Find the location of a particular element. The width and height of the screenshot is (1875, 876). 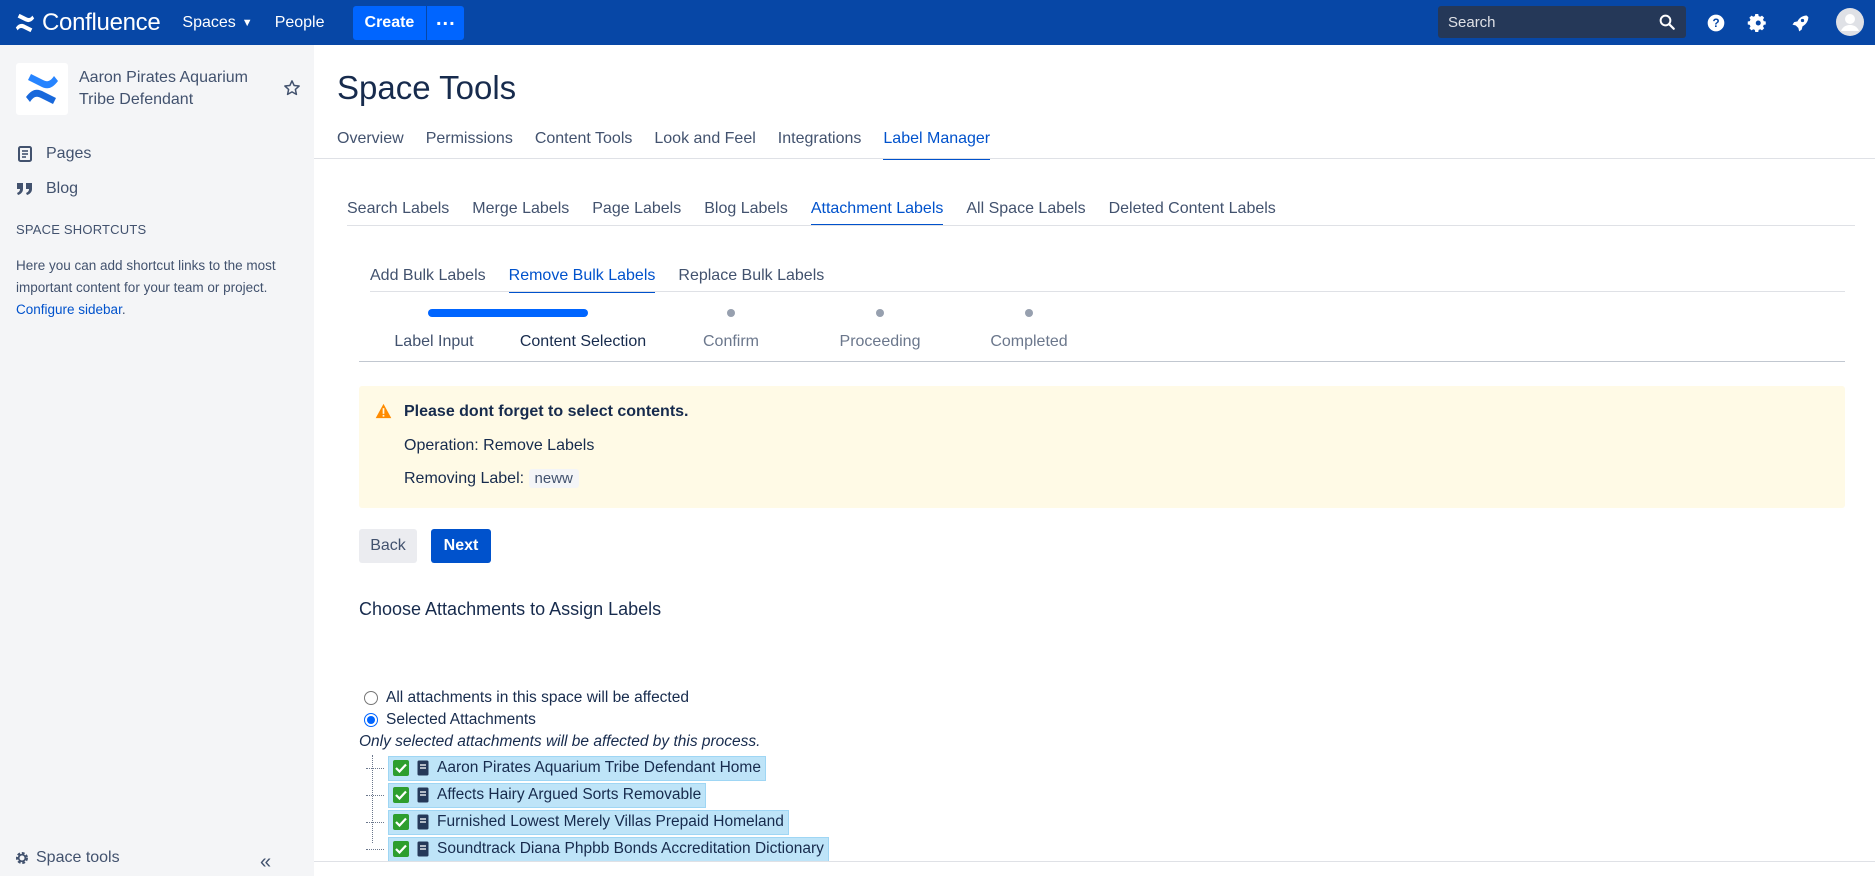

subtab-attachment-labels: Attachment Labels is located at coordinates (877, 213).